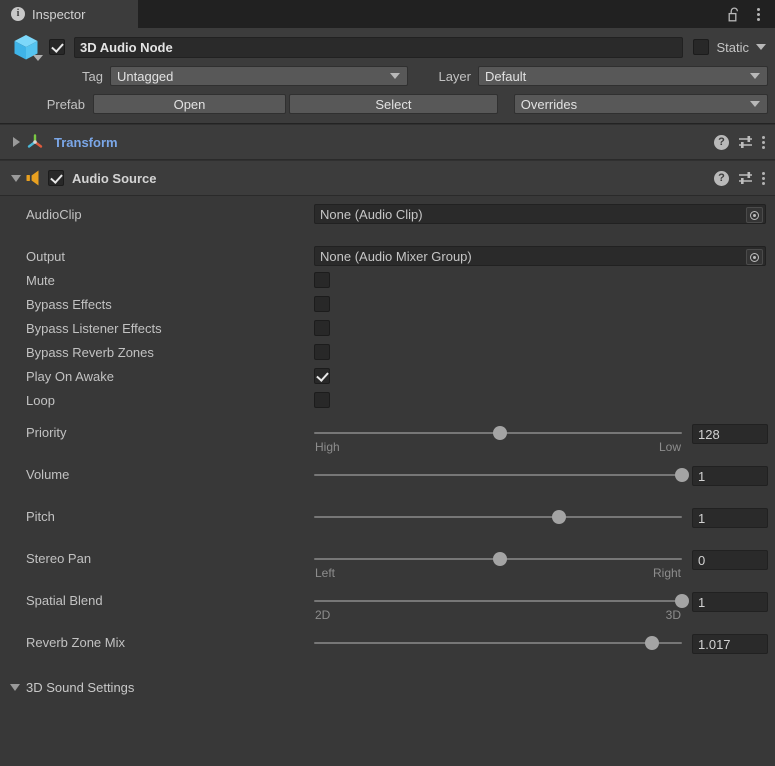  What do you see at coordinates (387, 485) in the screenshot?
I see `property-row-volume: Volume 1` at bounding box center [387, 485].